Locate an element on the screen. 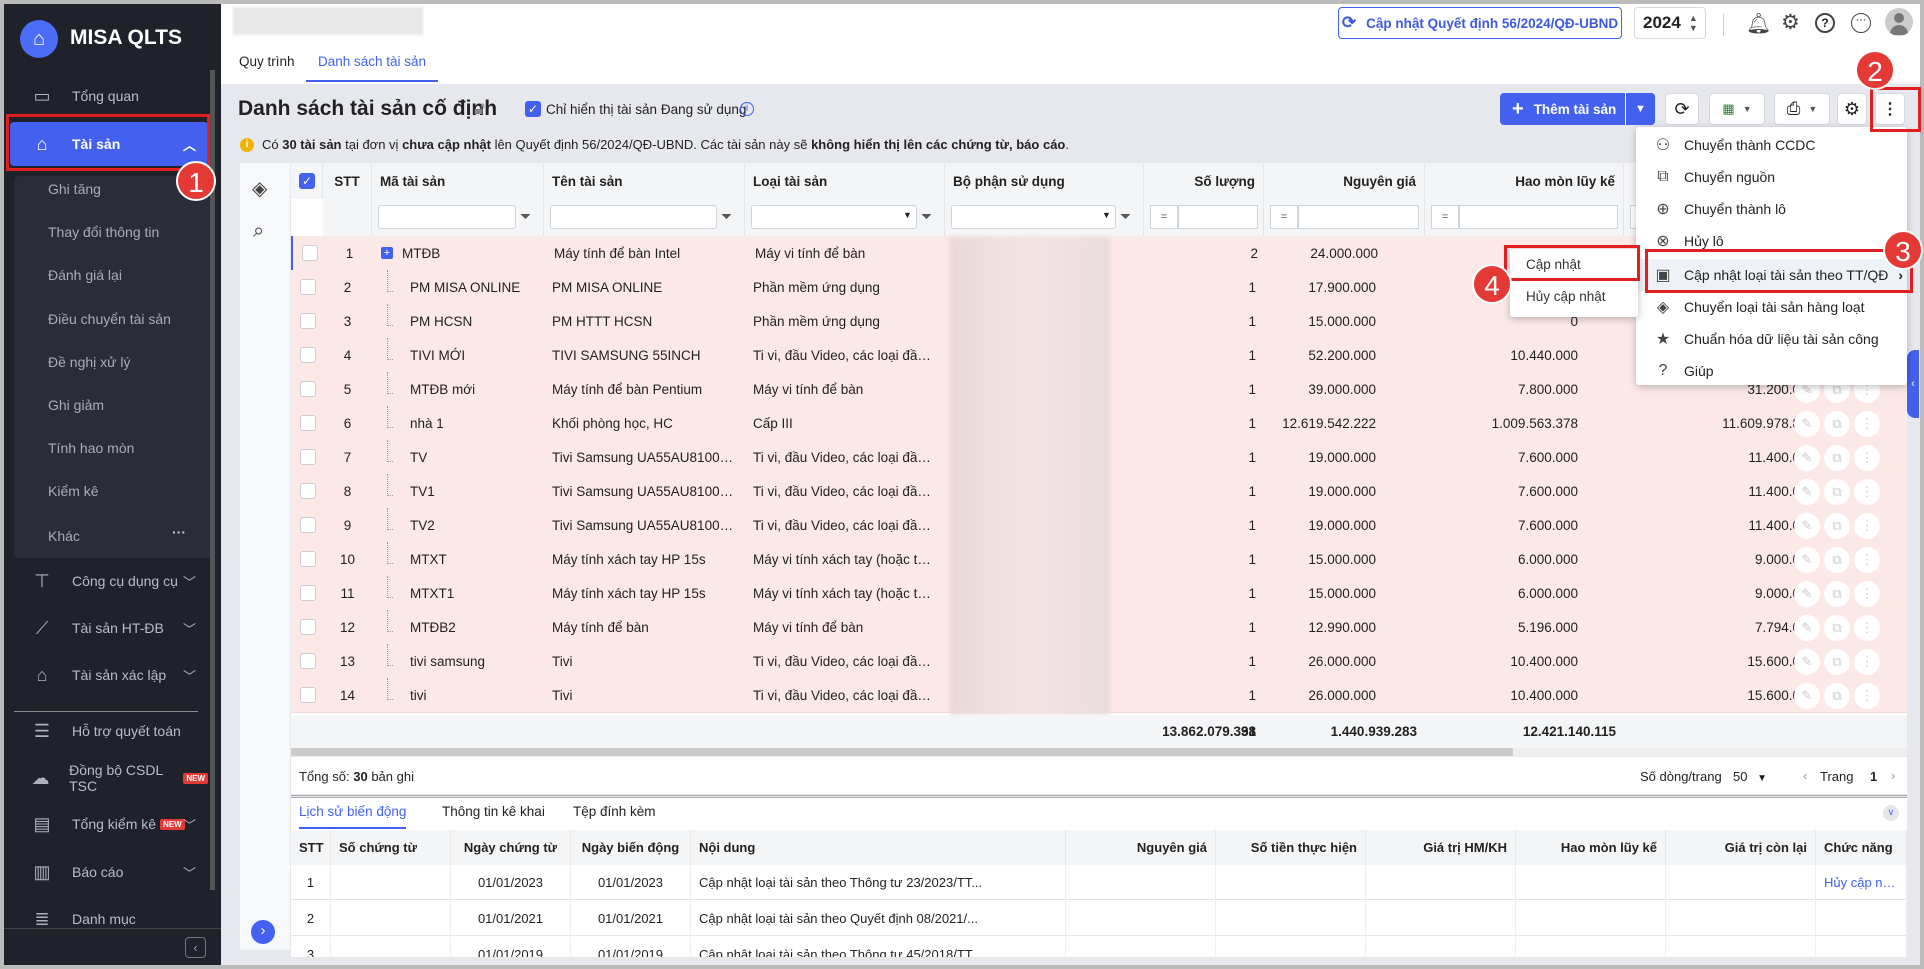 The width and height of the screenshot is (1924, 969). collapse-panel-icon: v is located at coordinates (1891, 813).